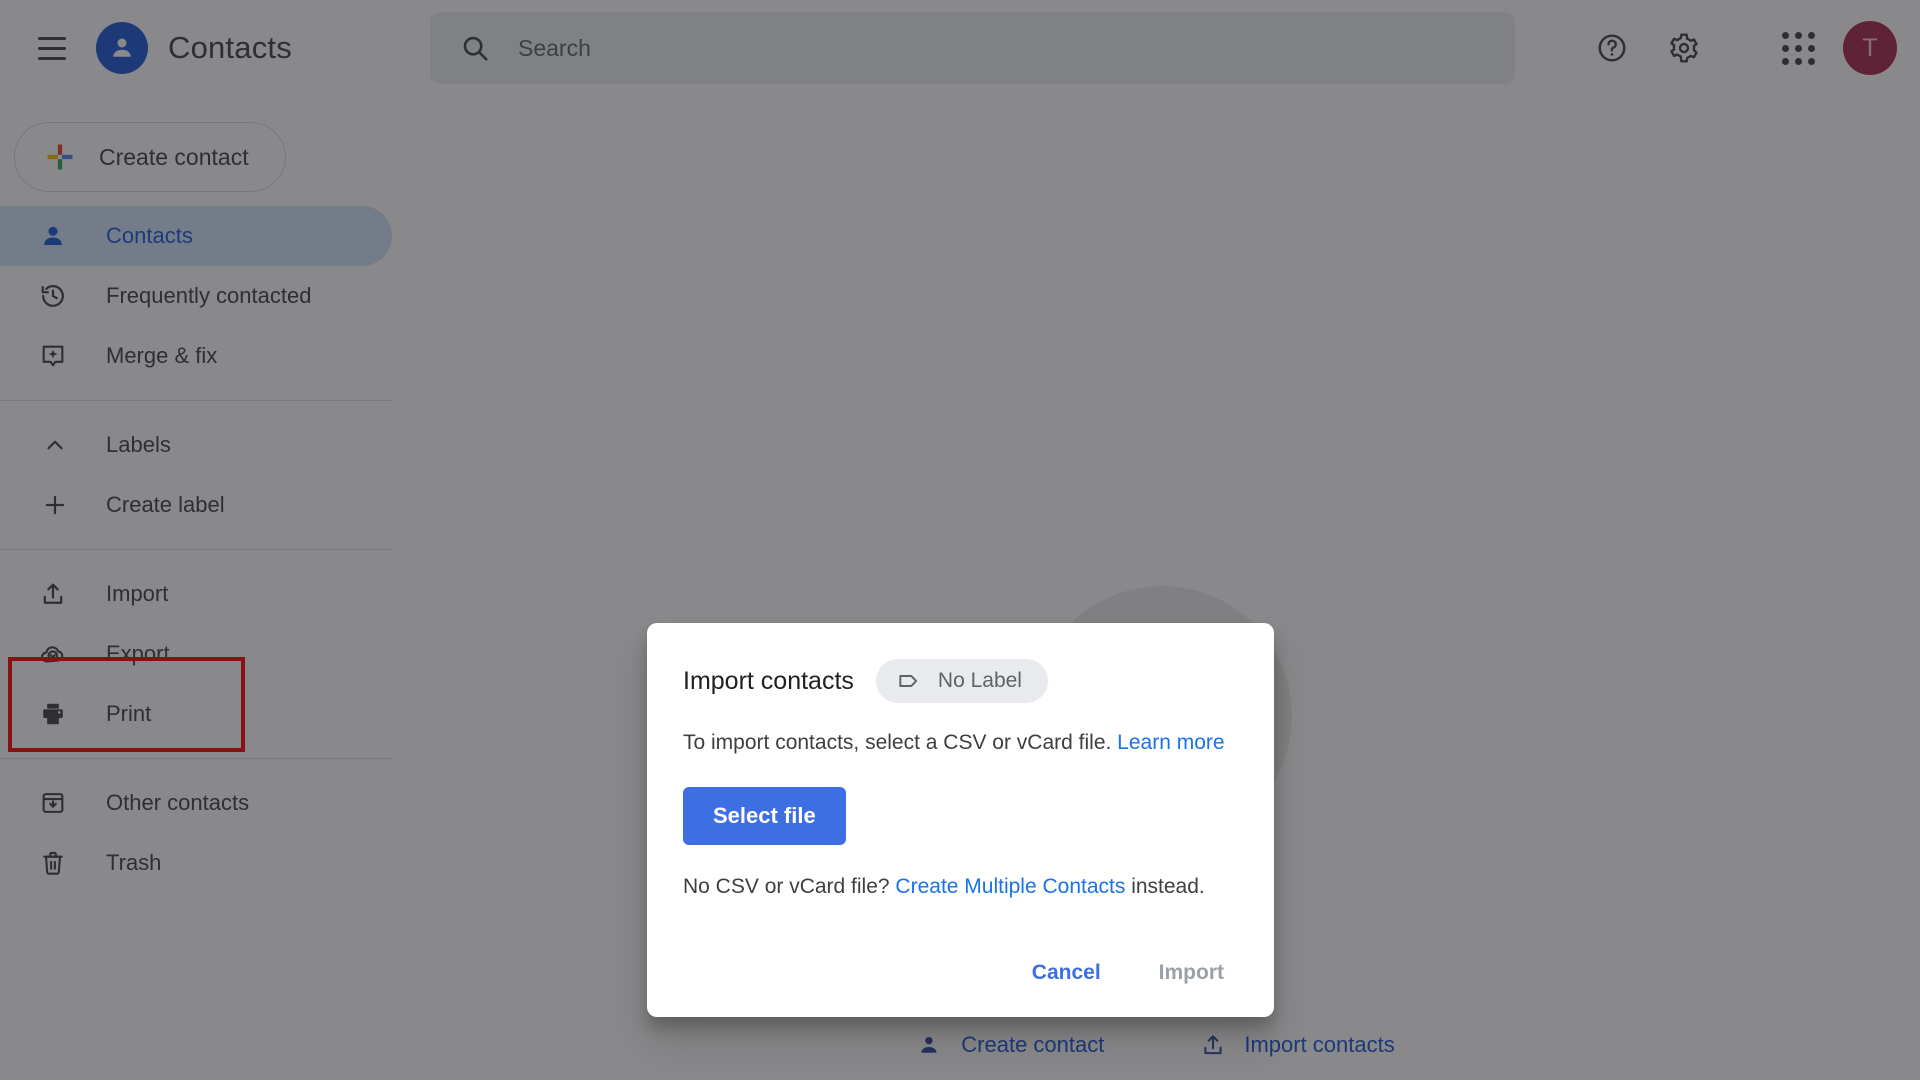 The width and height of the screenshot is (1920, 1080). Describe the element at coordinates (1165, 886) in the screenshot. I see `alt-suffix: instead.` at that location.